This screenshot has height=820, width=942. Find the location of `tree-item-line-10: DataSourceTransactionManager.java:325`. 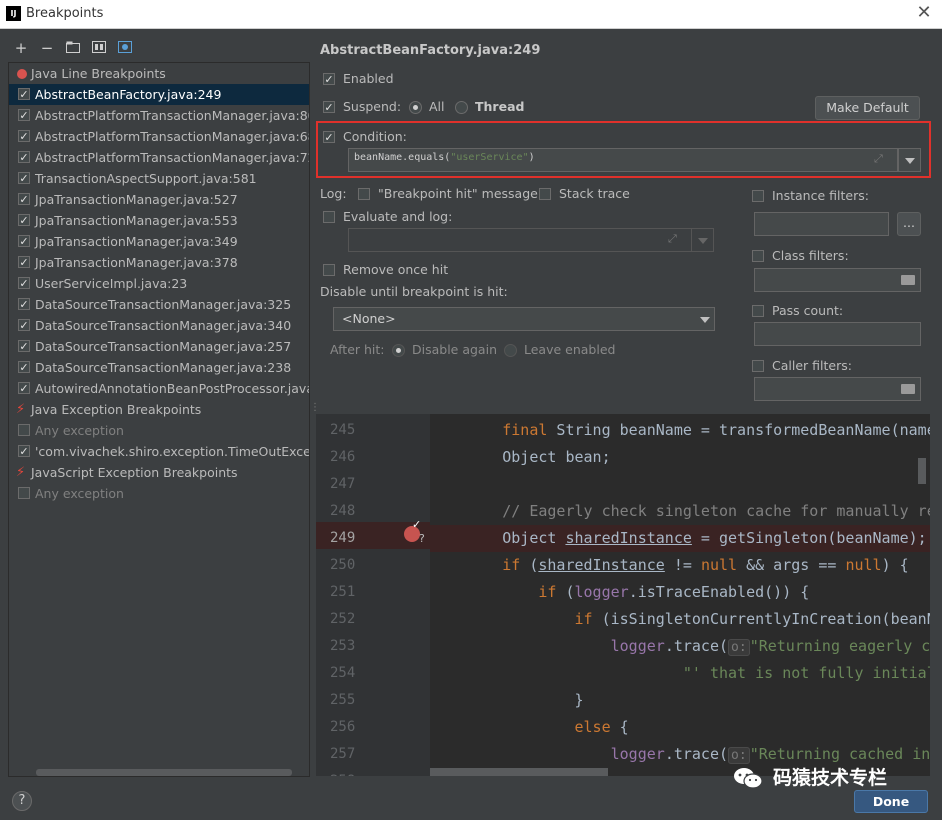

tree-item-line-10: DataSourceTransactionManager.java:325 is located at coordinates (159, 304).